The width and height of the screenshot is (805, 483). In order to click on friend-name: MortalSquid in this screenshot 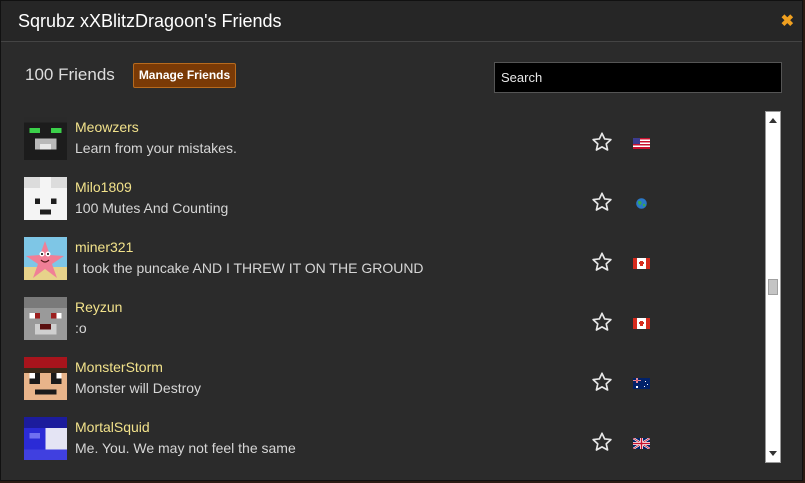, I will do `click(112, 427)`.